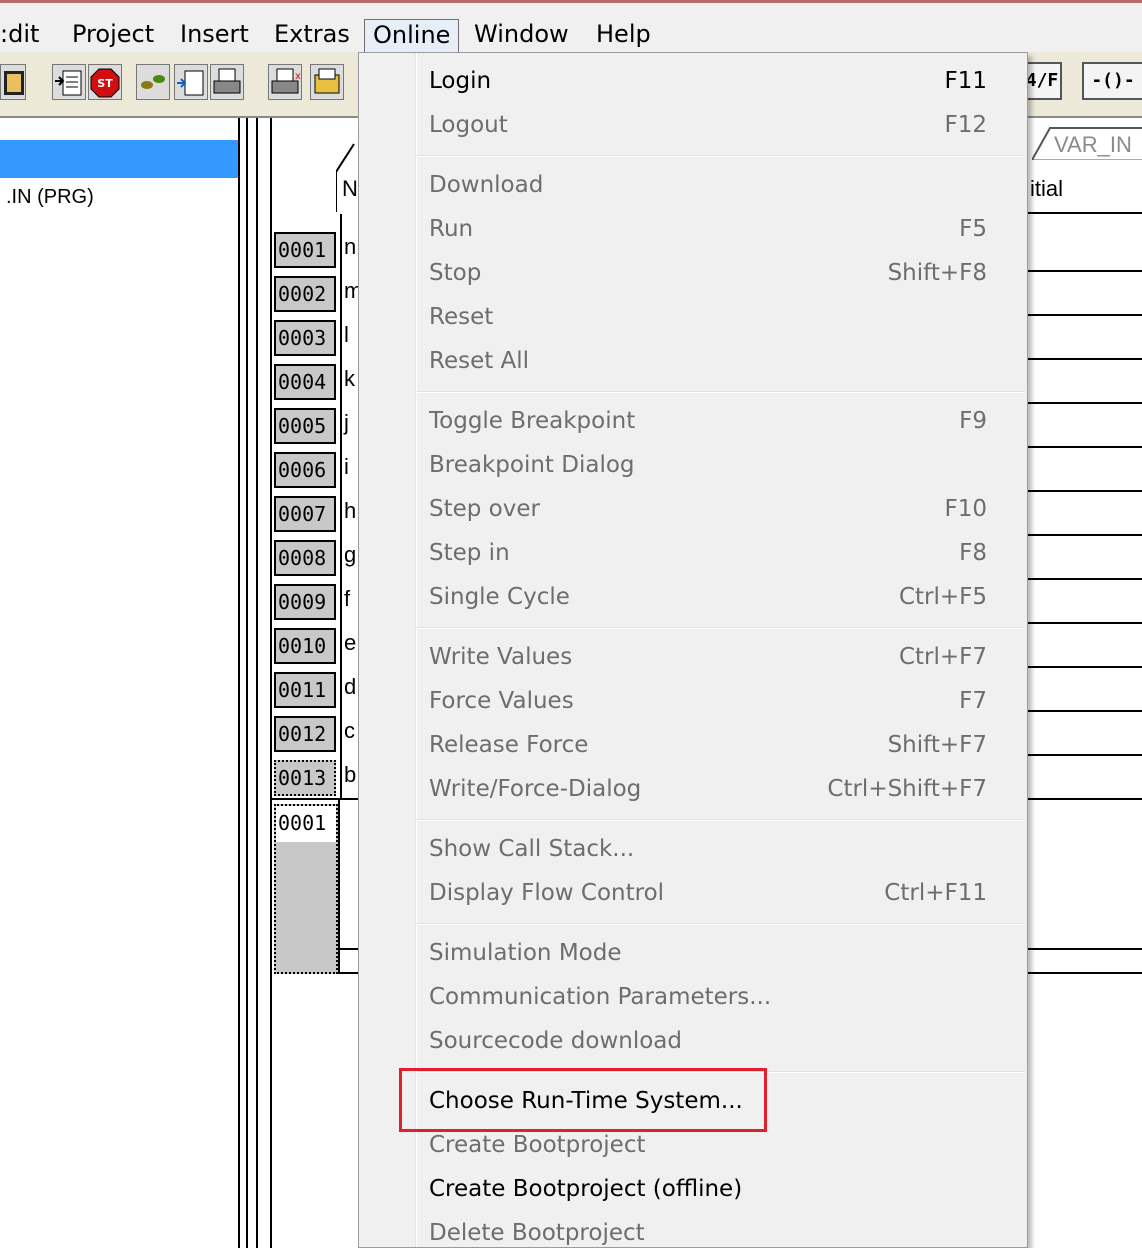 The width and height of the screenshot is (1142, 1248). Describe the element at coordinates (285, 82) in the screenshot. I see `print-preview-icon: x` at that location.